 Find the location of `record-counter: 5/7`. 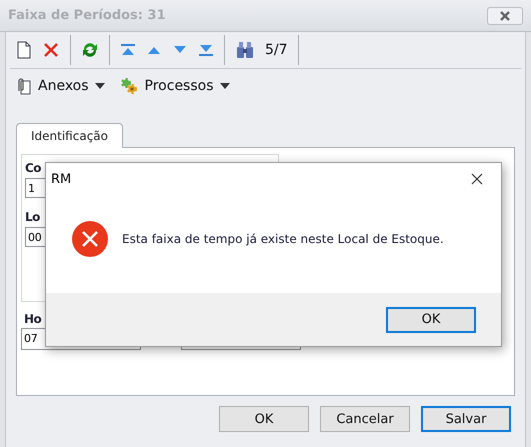

record-counter: 5/7 is located at coordinates (276, 50).